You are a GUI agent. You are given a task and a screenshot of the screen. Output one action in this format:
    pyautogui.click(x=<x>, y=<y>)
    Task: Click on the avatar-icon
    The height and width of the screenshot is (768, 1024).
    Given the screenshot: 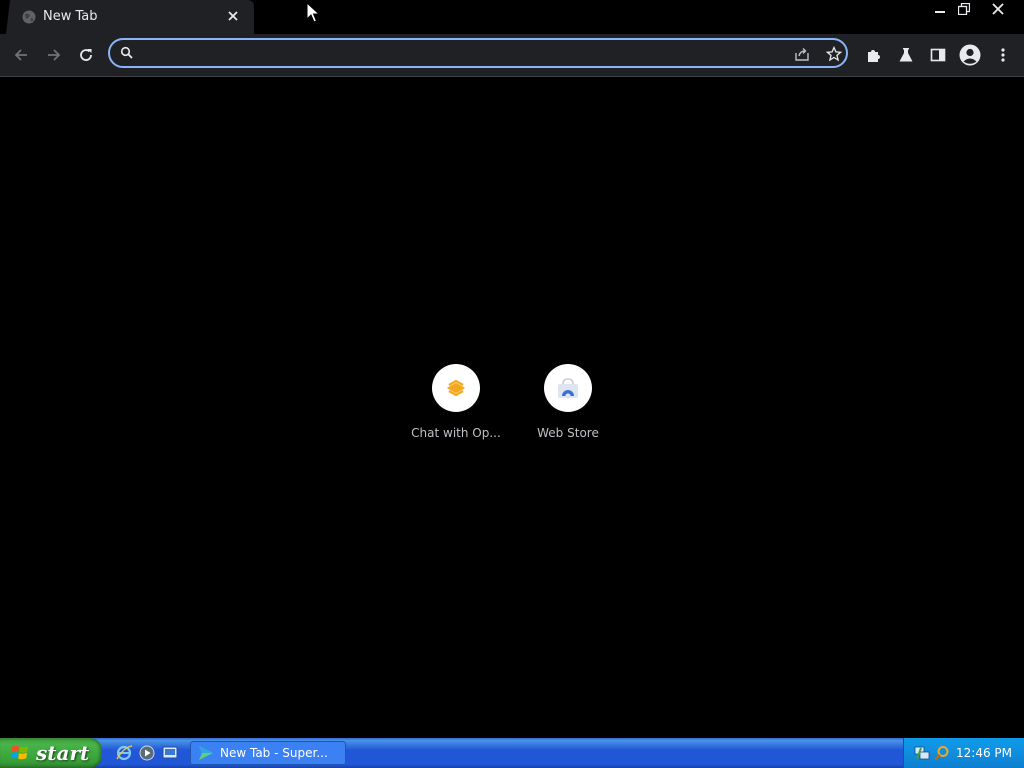 What is the action you would take?
    pyautogui.click(x=970, y=55)
    